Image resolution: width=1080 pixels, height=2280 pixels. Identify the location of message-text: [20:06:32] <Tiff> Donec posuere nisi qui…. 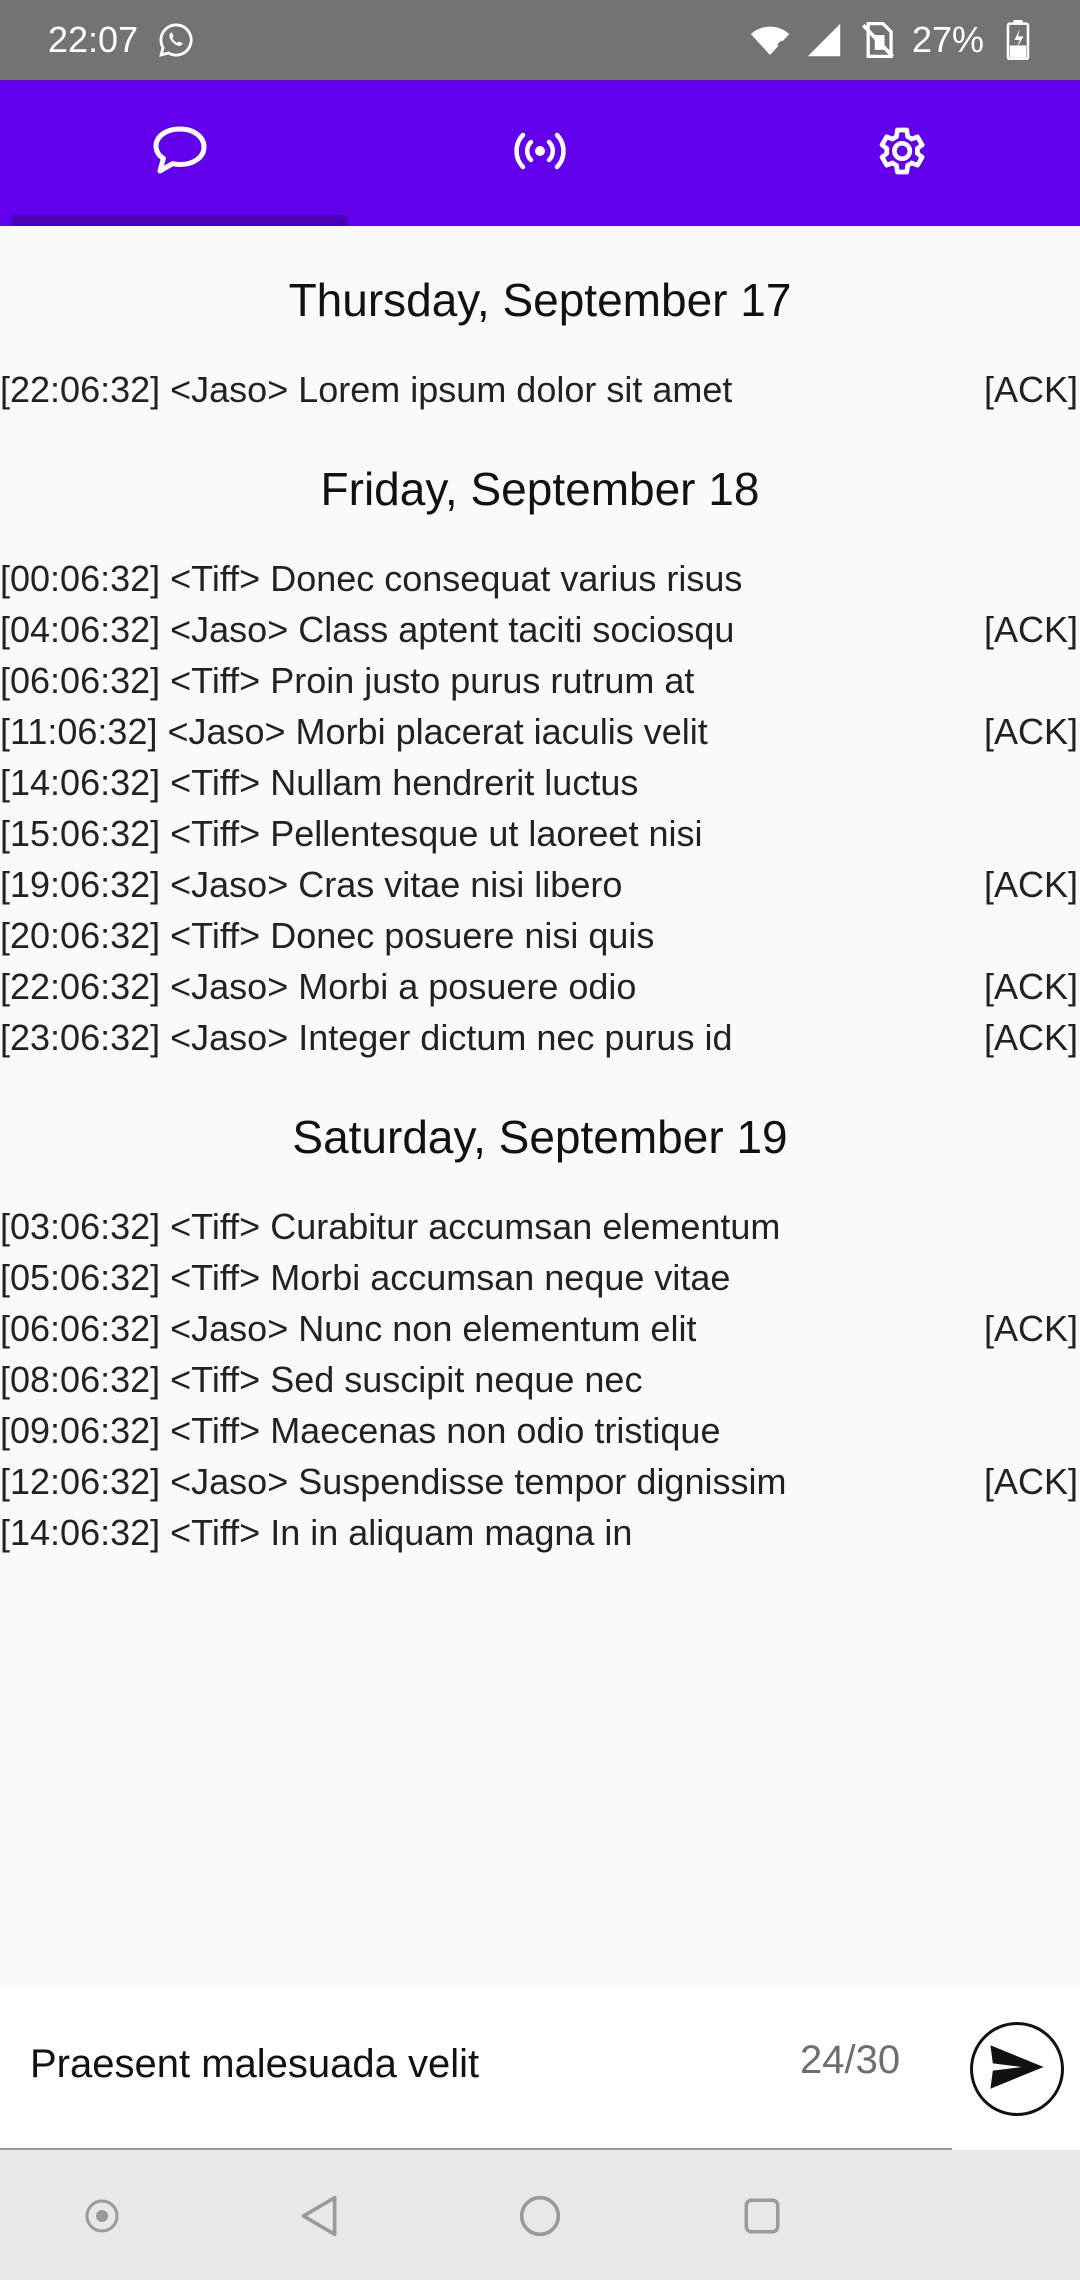
(327, 935).